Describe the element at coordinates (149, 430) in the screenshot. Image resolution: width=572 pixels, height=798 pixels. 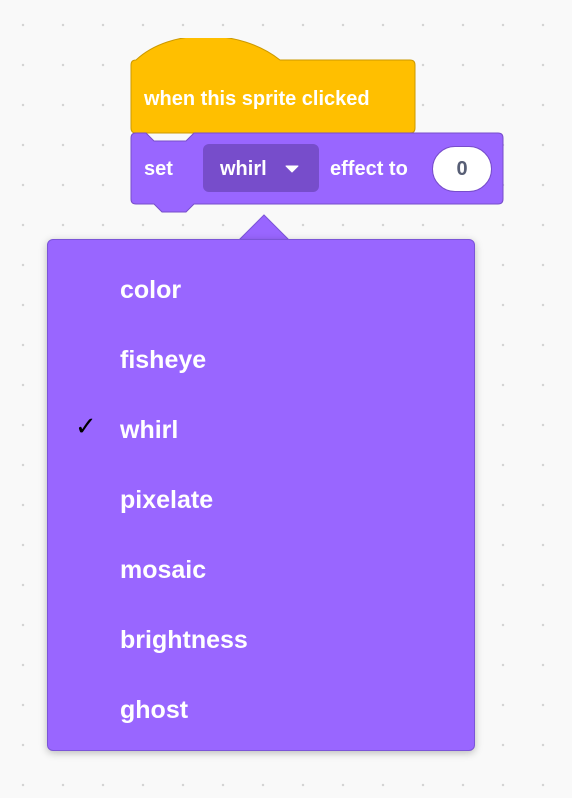
I see `menu-item-label: whirl` at that location.